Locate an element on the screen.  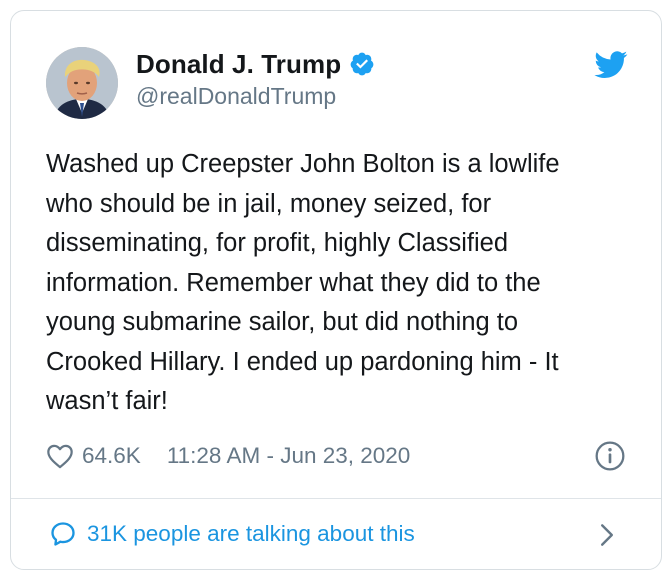
conversation-link: 31K people are talking about this is located at coordinates (232, 534).